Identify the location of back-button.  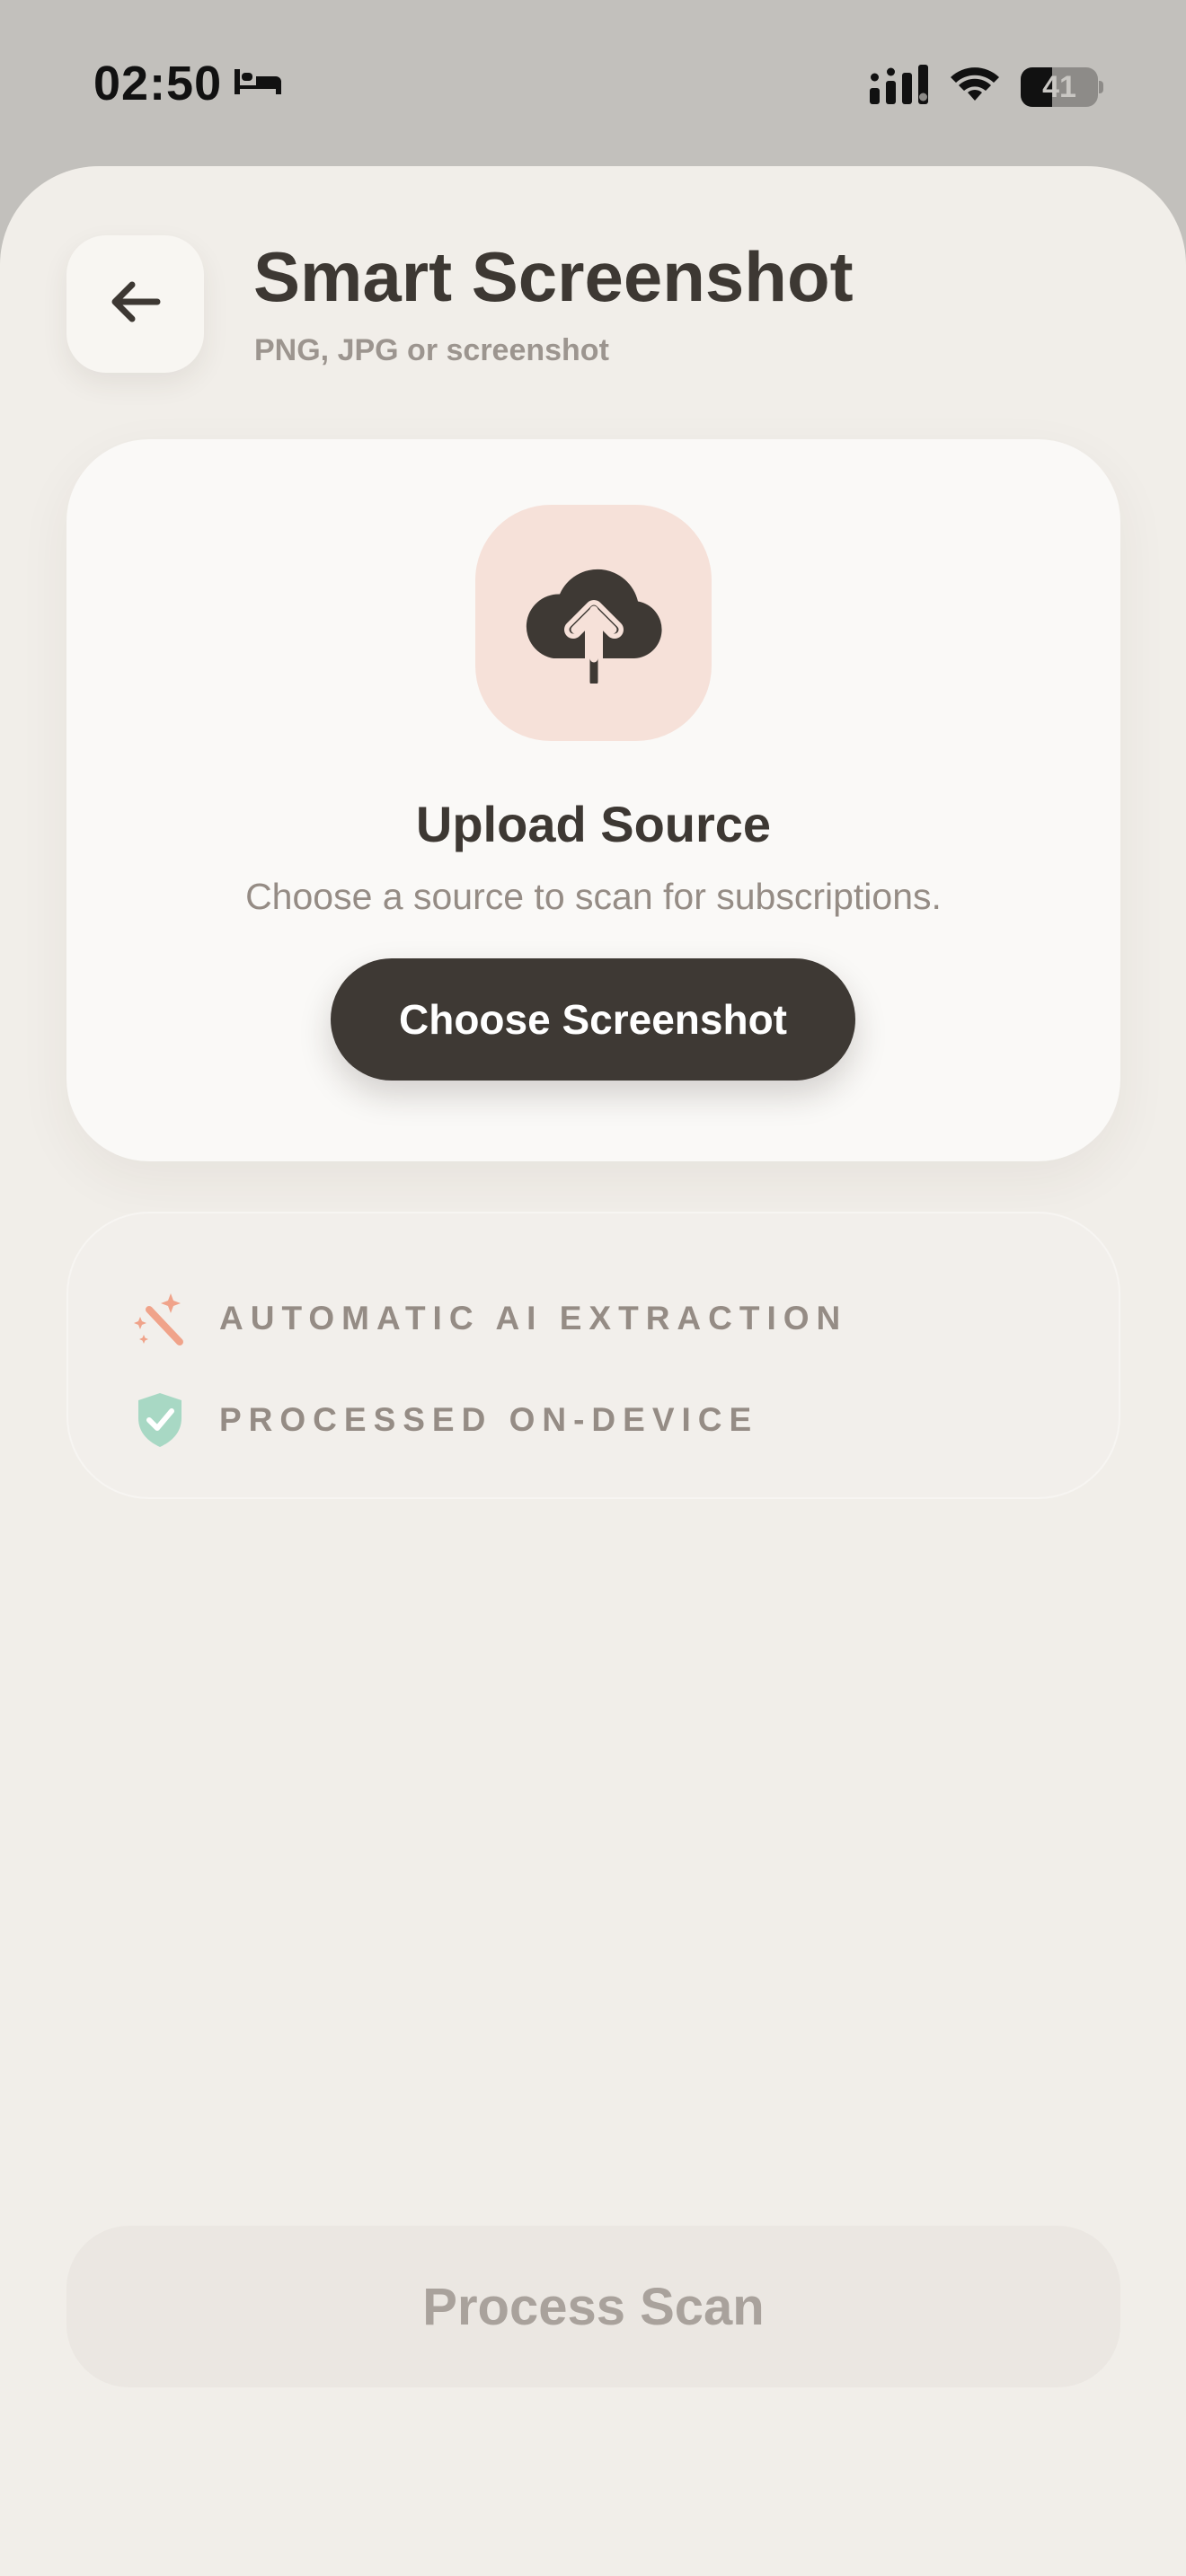
(135, 304).